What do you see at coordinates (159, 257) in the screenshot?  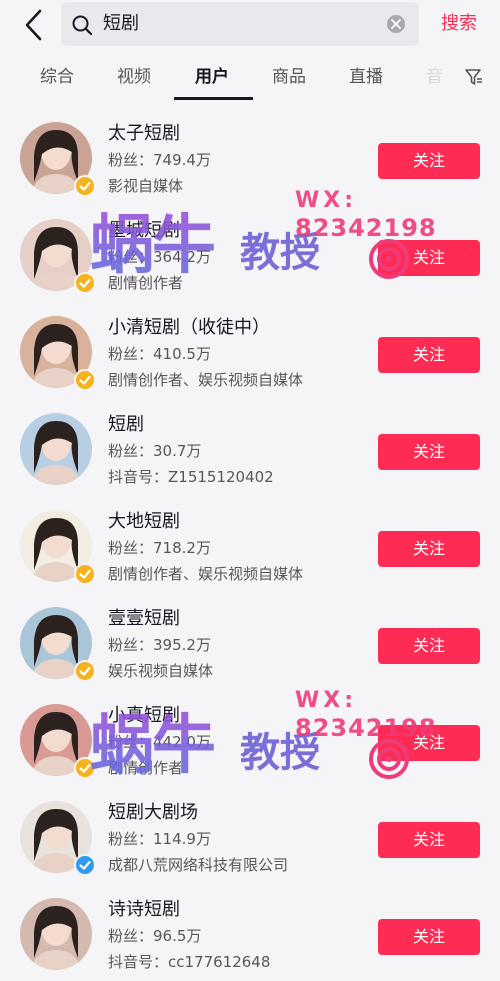 I see `follower-count: 粉丝：364.2万` at bounding box center [159, 257].